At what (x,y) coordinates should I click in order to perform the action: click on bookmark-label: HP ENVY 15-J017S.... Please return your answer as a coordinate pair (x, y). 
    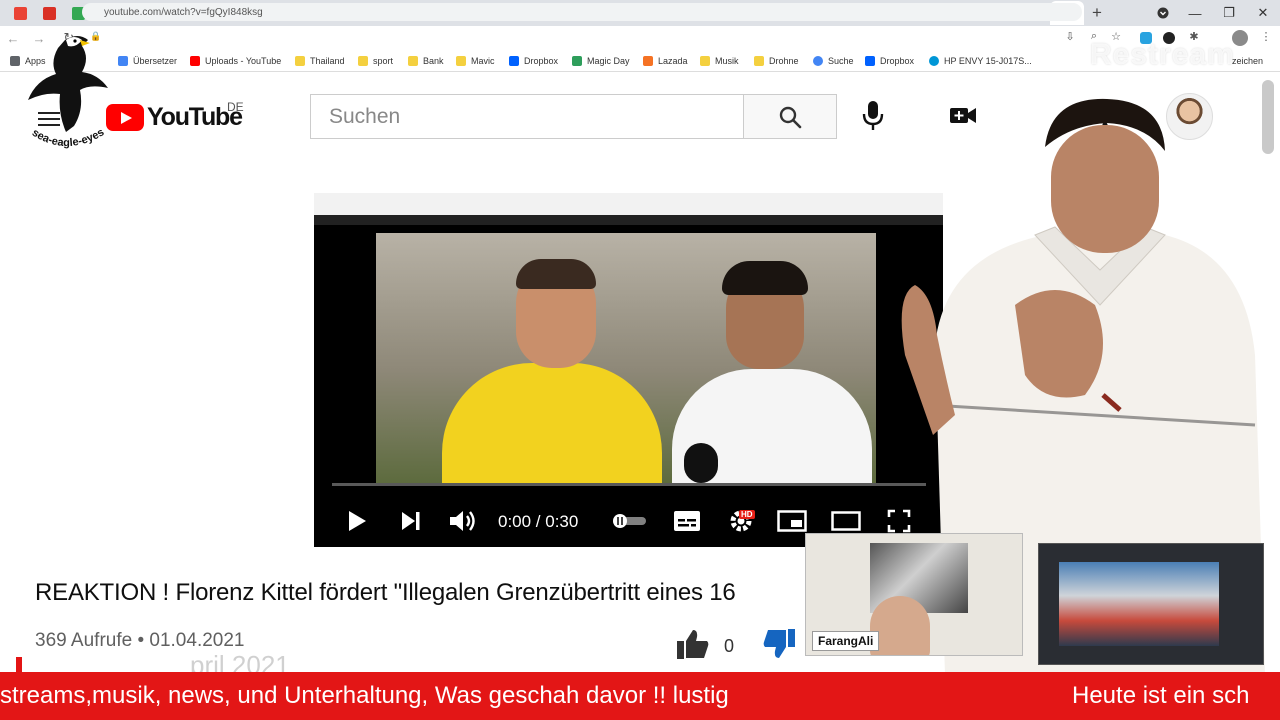
    Looking at the image, I should click on (988, 61).